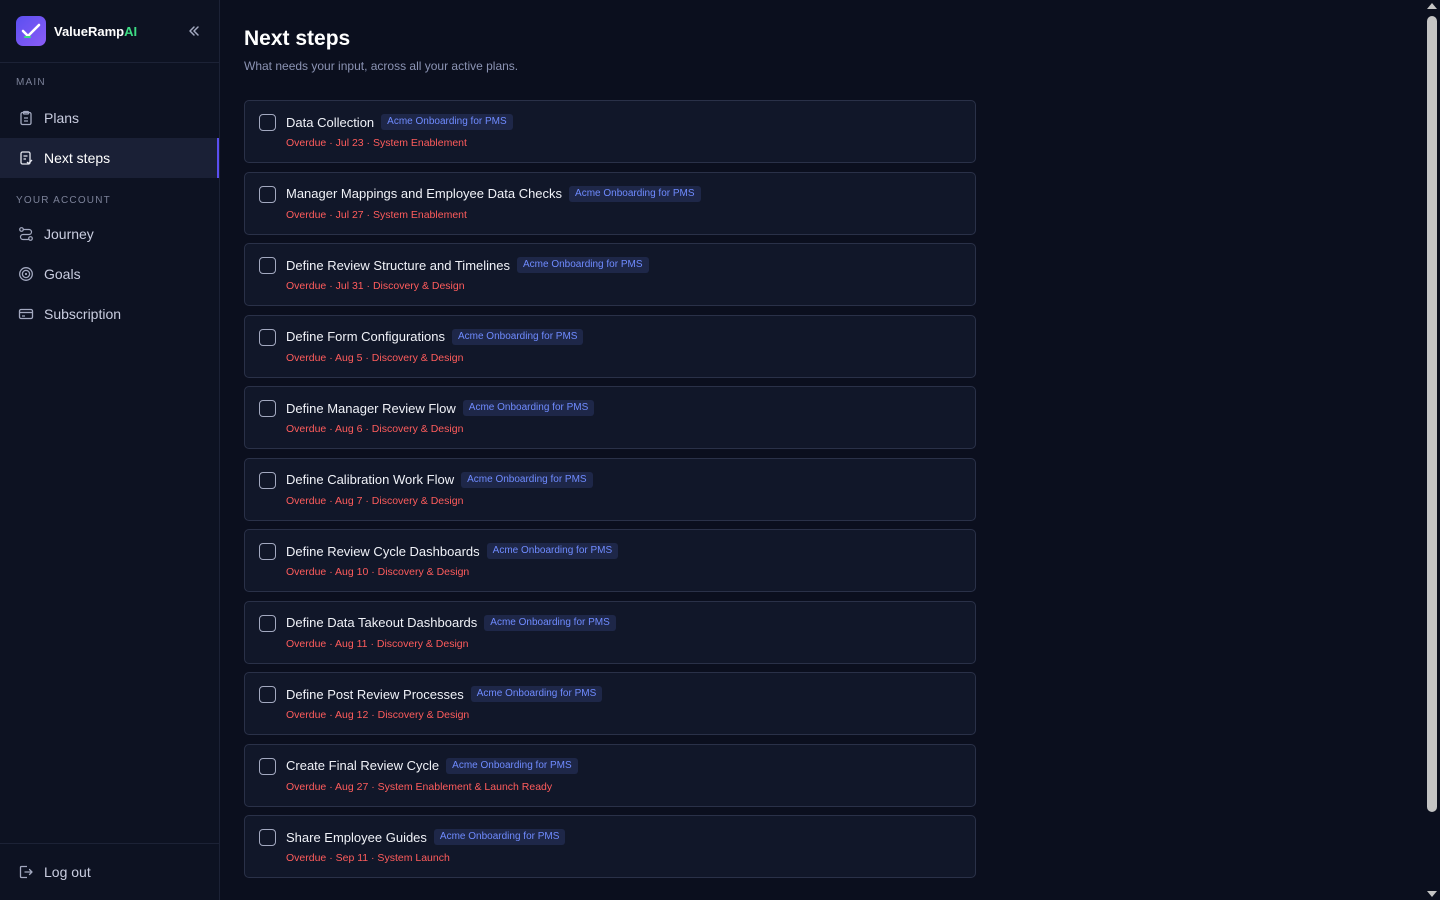  Describe the element at coordinates (375, 286) in the screenshot. I see `task-due-meta: Overdue · Jul 31 · Discovery & Design` at that location.